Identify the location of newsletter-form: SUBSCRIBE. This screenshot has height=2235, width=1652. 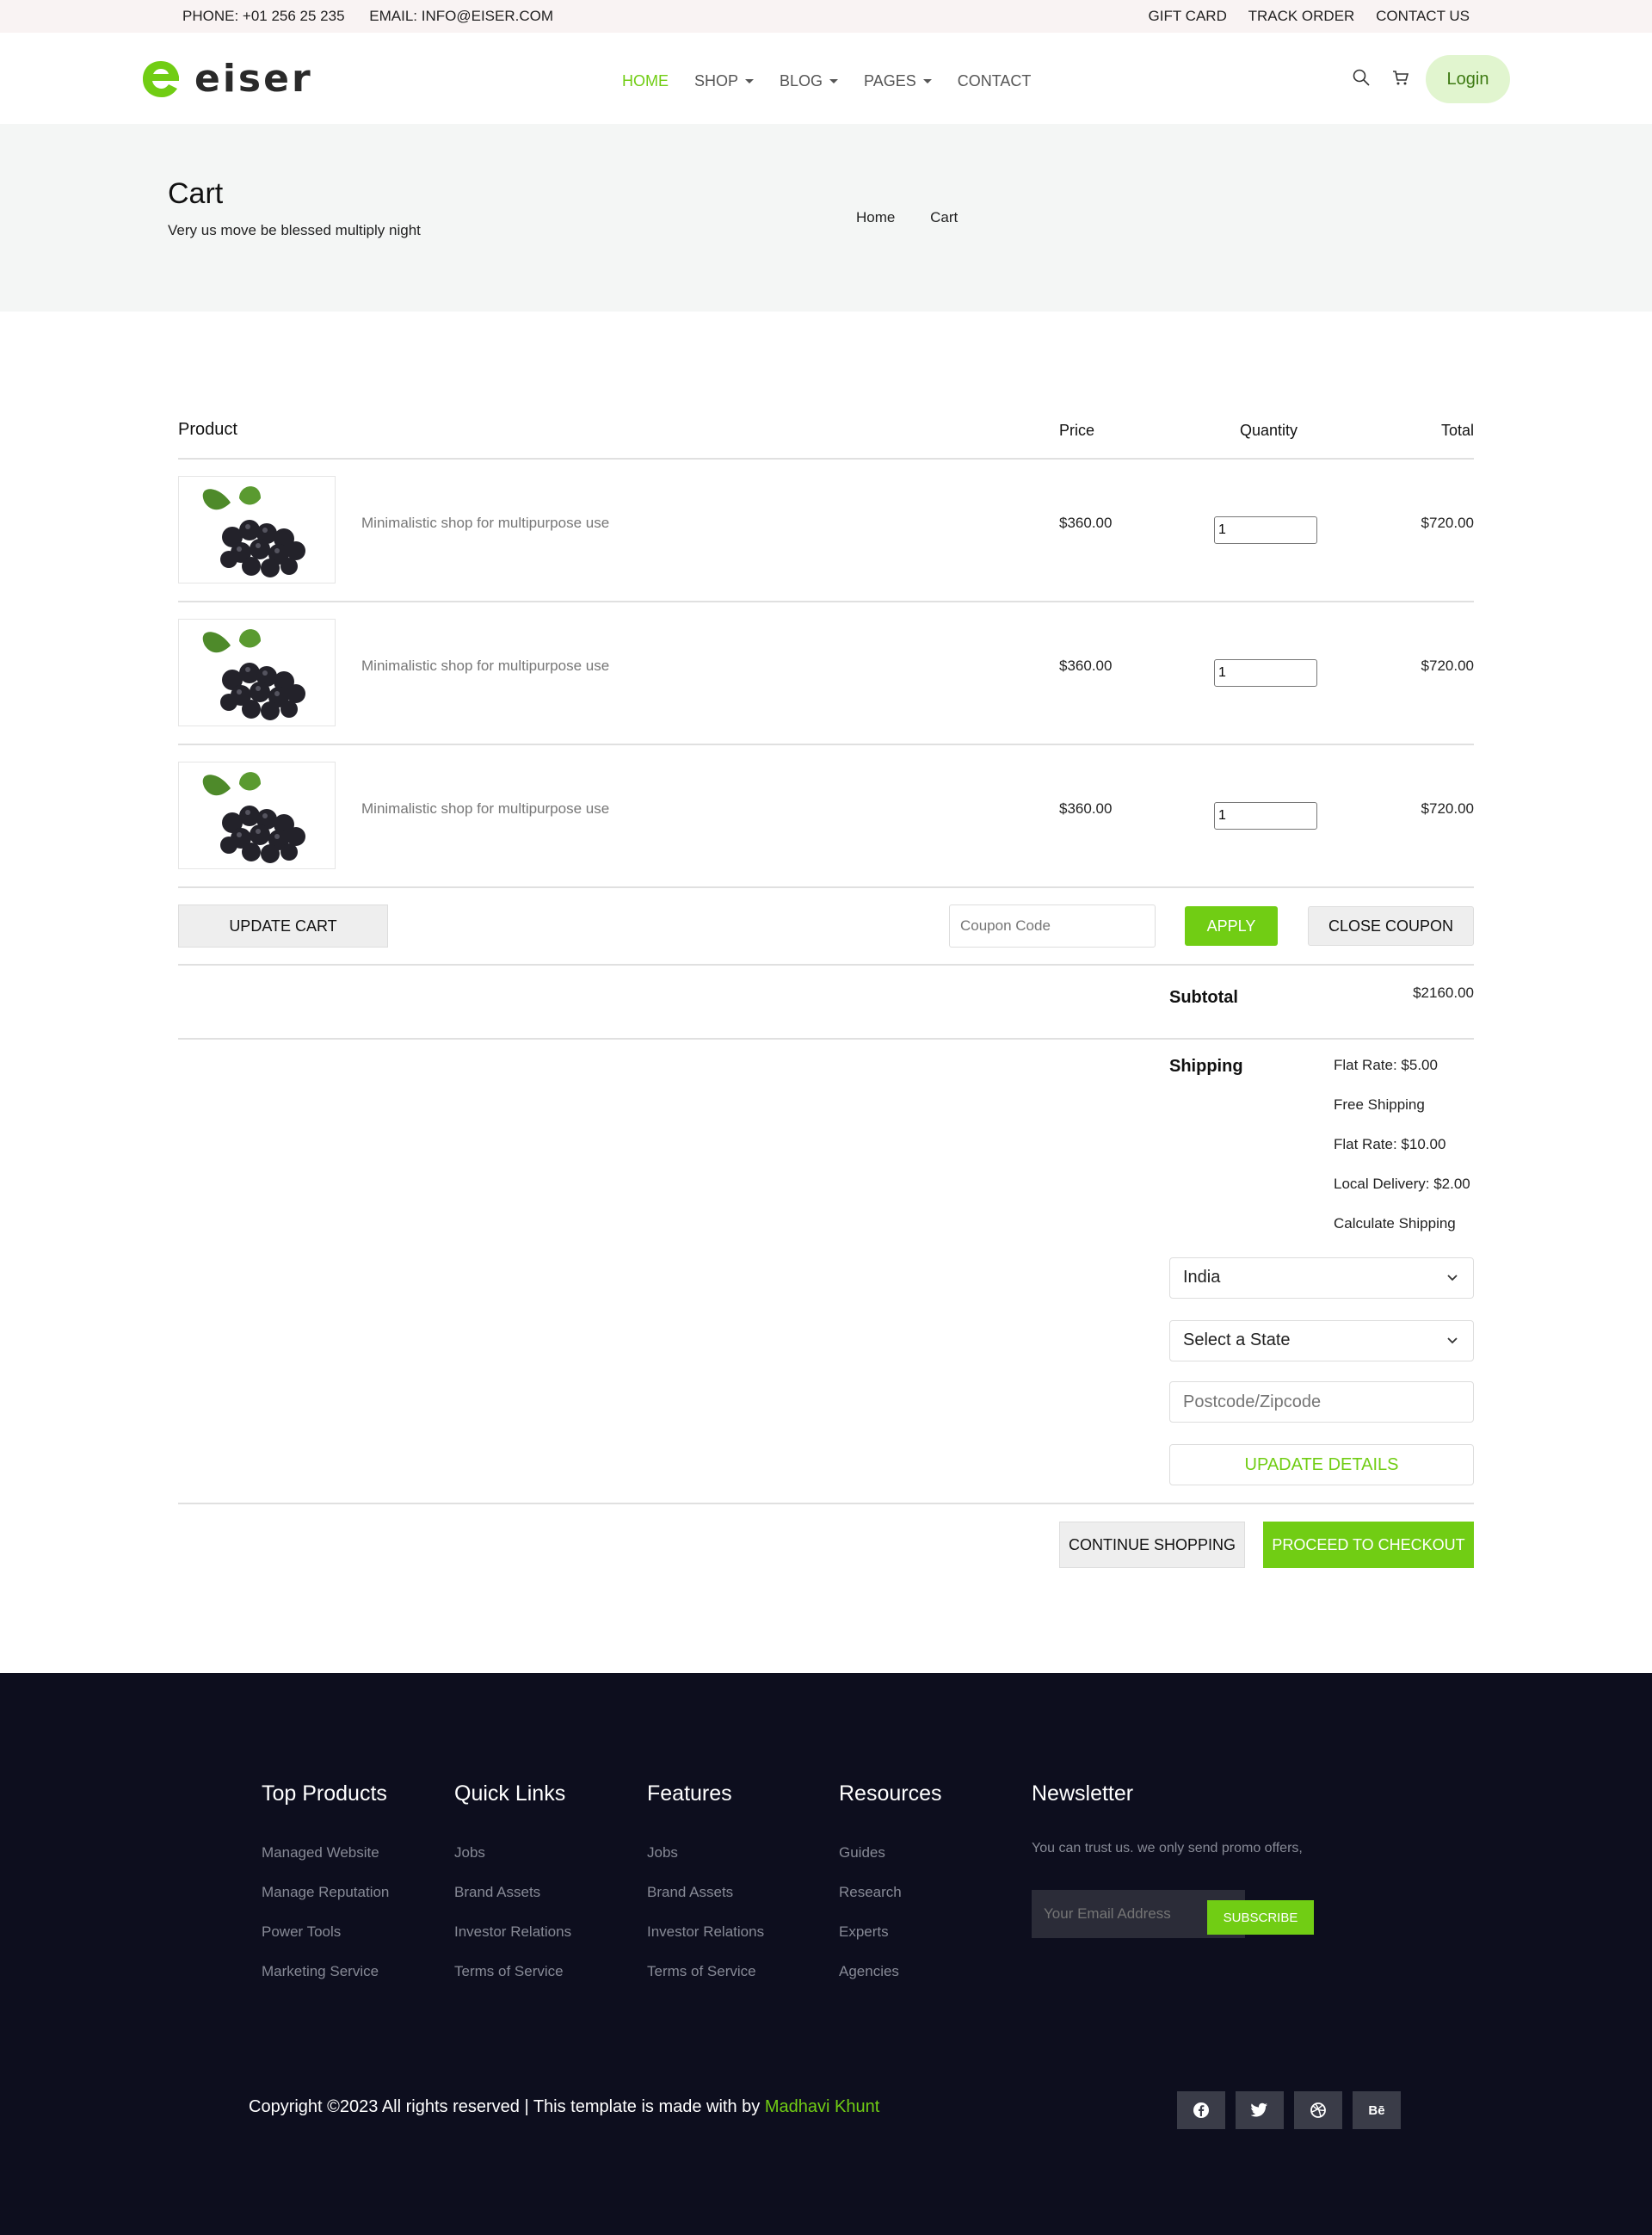
(1173, 1914).